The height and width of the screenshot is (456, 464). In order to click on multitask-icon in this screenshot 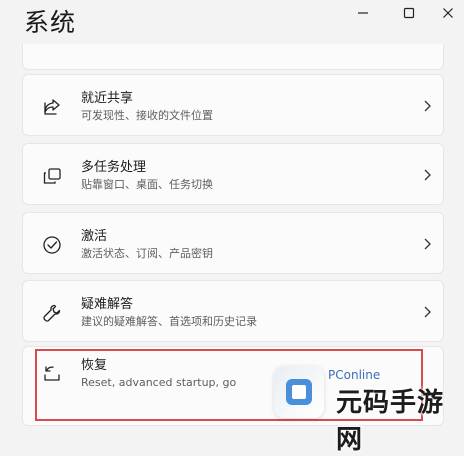, I will do `click(52, 176)`.